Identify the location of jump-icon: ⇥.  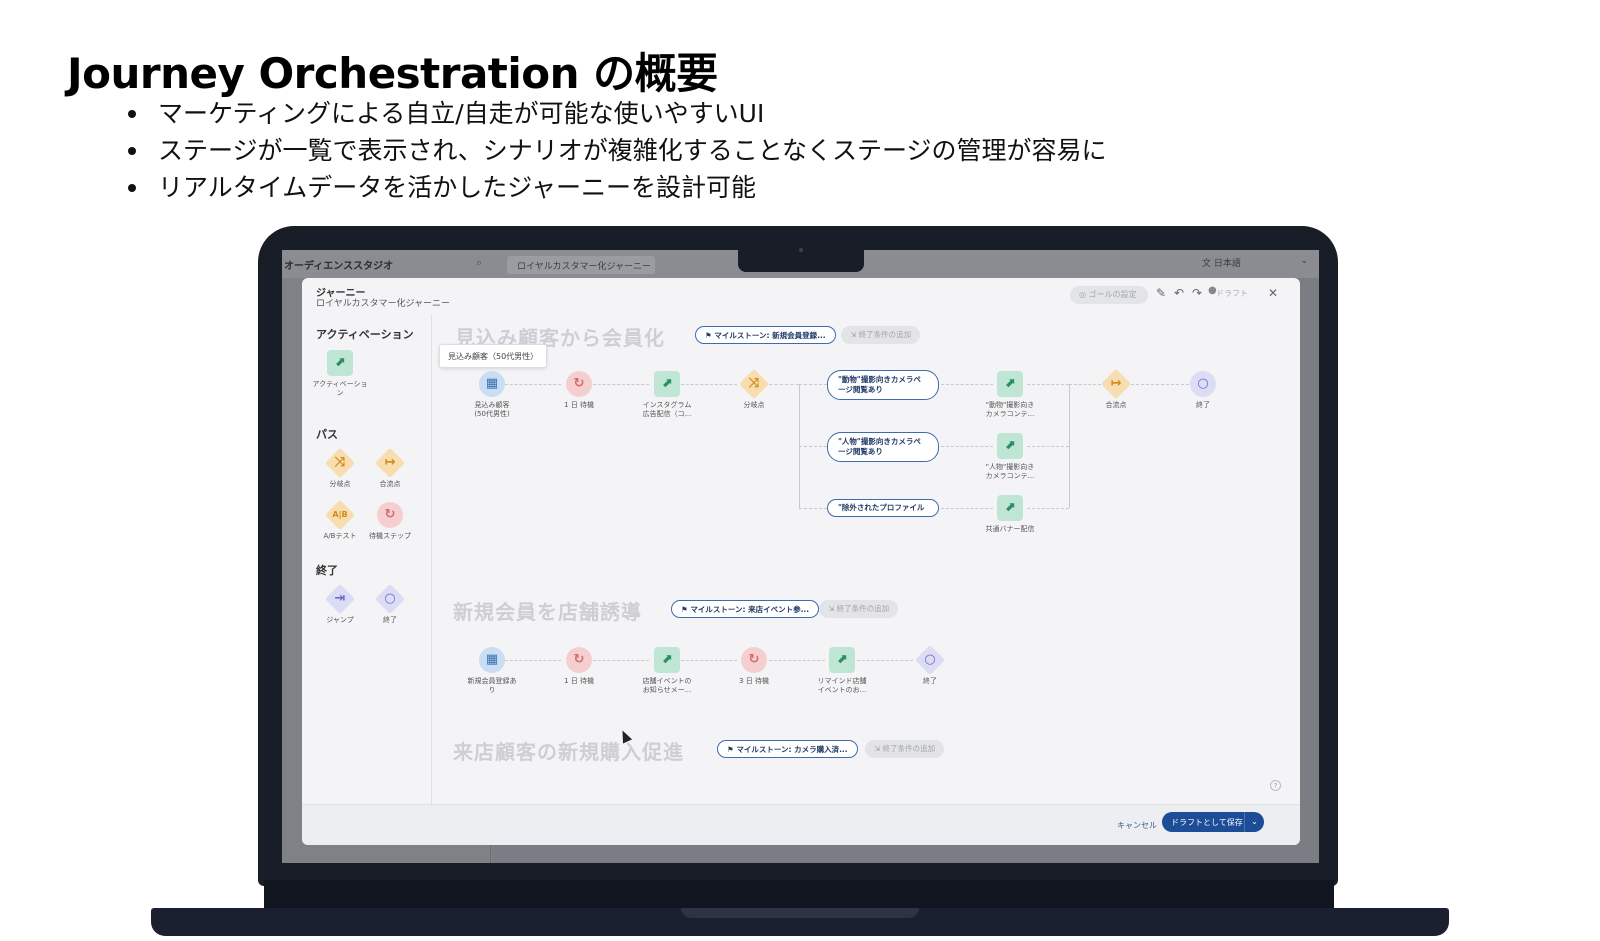
(340, 598).